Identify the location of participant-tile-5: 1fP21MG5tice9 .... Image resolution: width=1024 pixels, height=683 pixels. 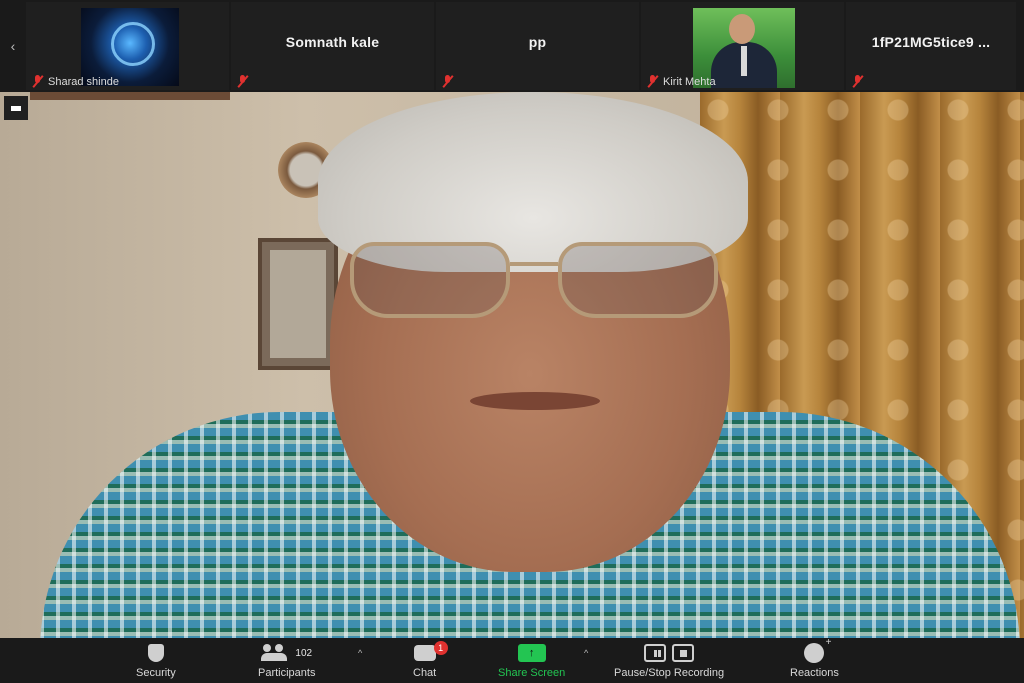
(931, 46).